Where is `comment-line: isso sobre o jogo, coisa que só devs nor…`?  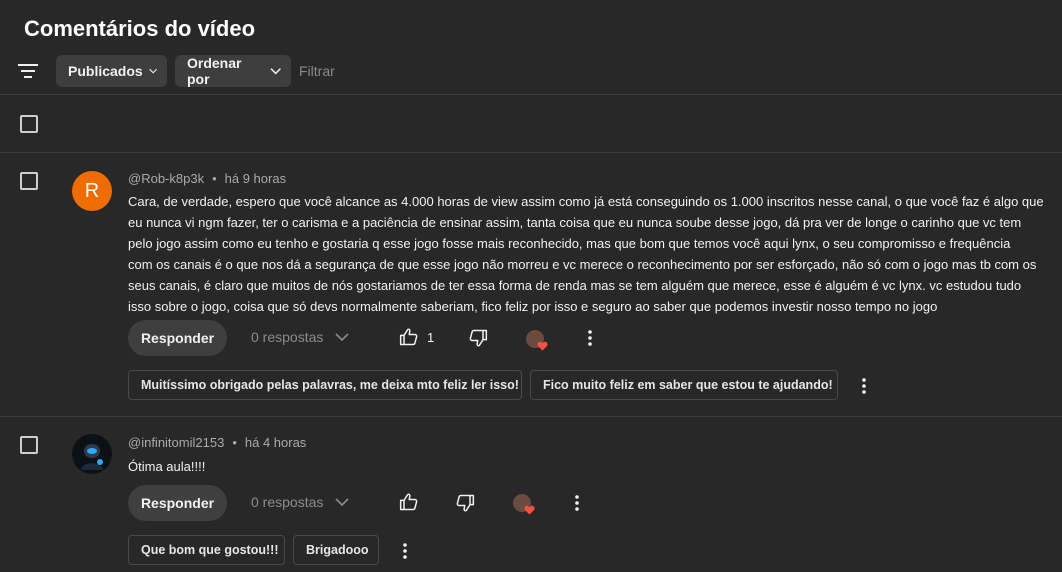 comment-line: isso sobre o jogo, coisa que só devs nor… is located at coordinates (533, 306).